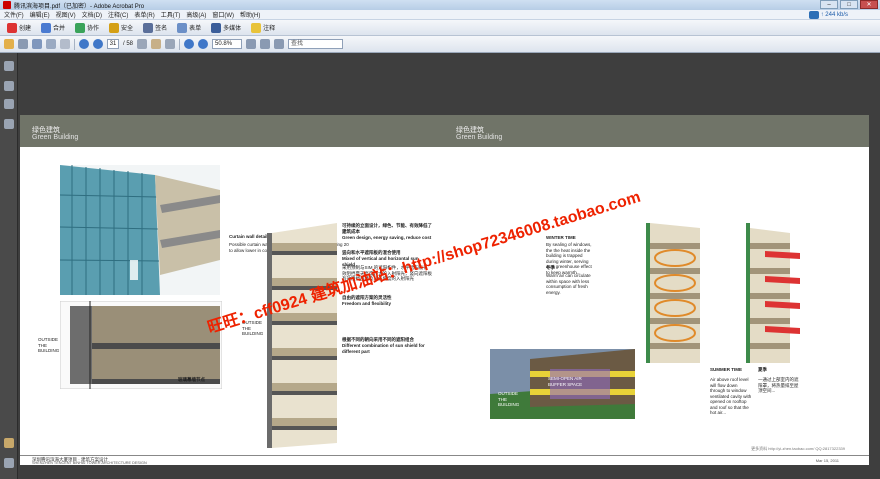 Image resolution: width=880 pixels, height=479 pixels. Describe the element at coordinates (182, 27) in the screenshot. I see `forms-icon` at that location.